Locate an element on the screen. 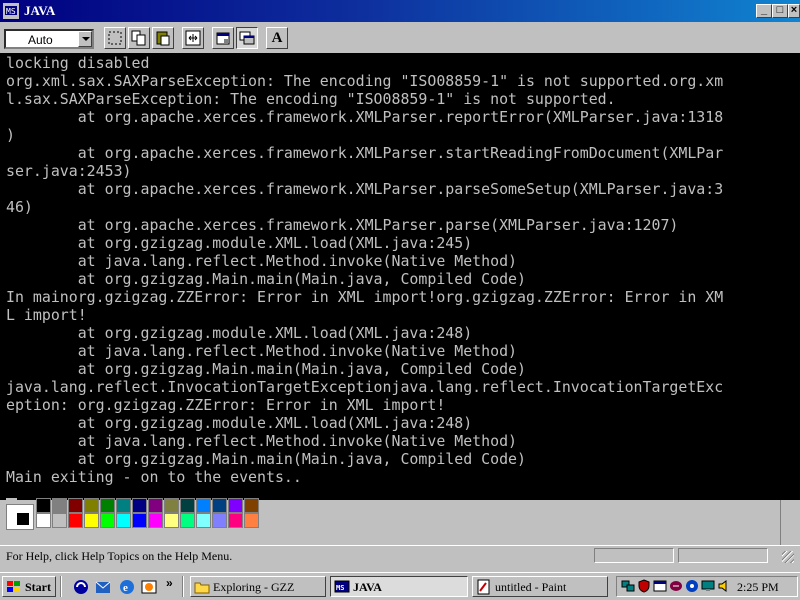 The height and width of the screenshot is (600, 800). network-icon is located at coordinates (628, 586).